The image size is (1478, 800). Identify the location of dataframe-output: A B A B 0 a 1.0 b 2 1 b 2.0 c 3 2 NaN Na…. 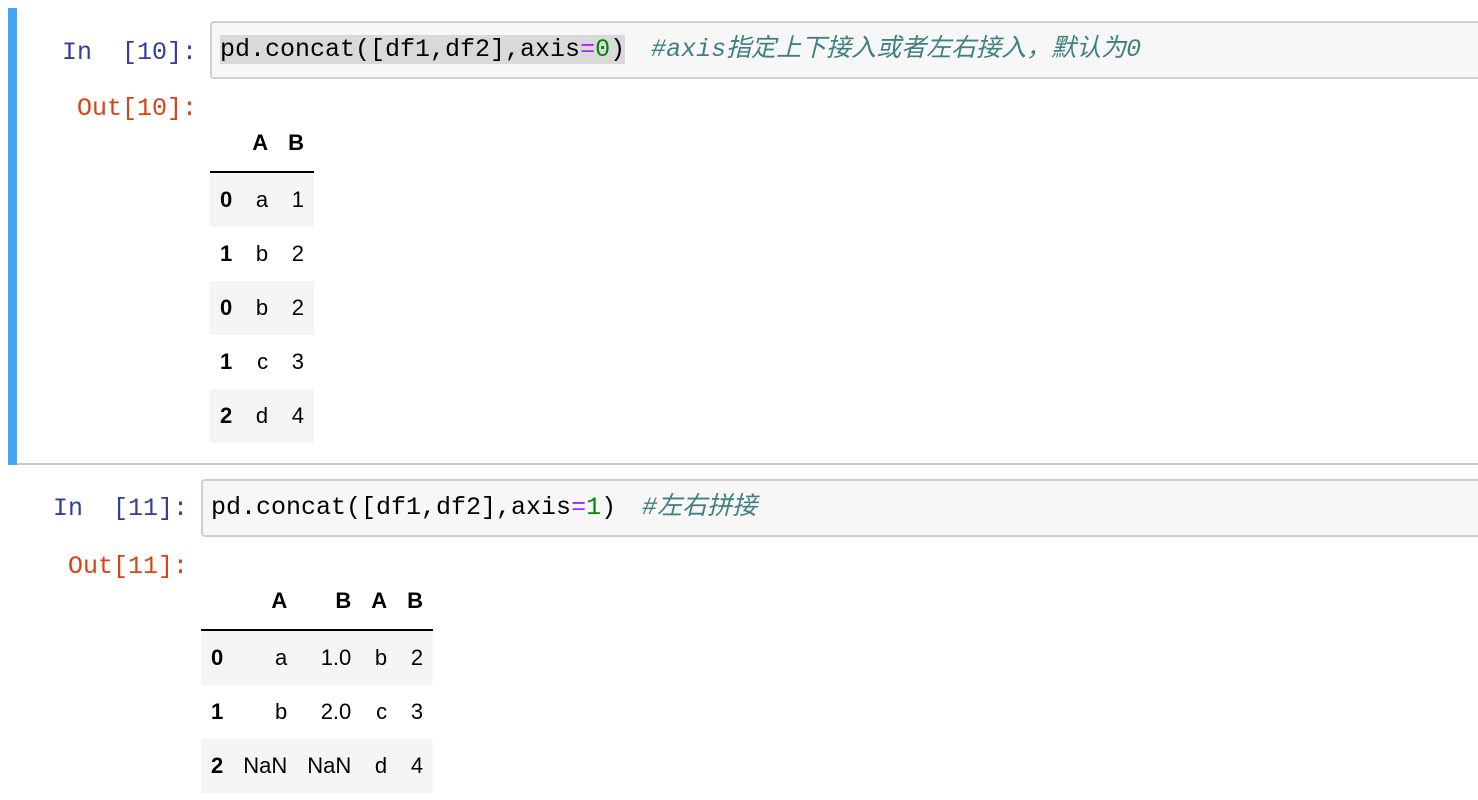
(317, 683).